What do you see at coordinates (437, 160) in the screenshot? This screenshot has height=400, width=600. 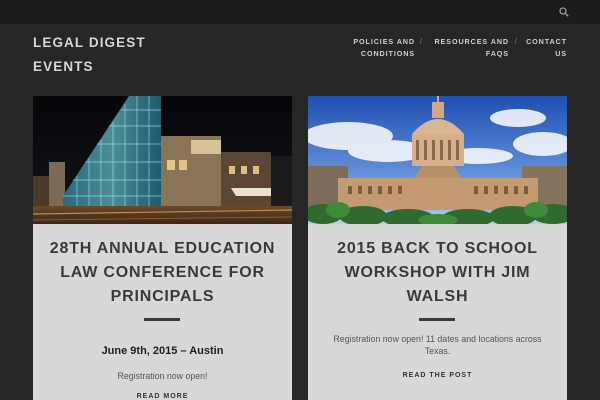 I see `post-image-capitol-building` at bounding box center [437, 160].